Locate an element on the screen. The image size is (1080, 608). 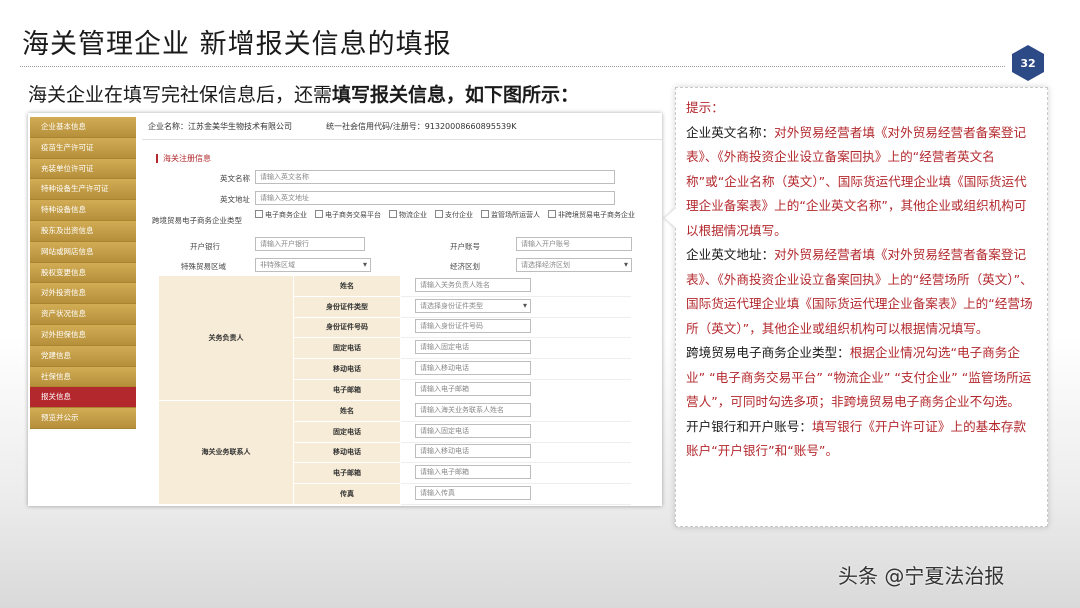
ecommerce-option: 非跨境贸易电子商务企业 is located at coordinates (591, 215).